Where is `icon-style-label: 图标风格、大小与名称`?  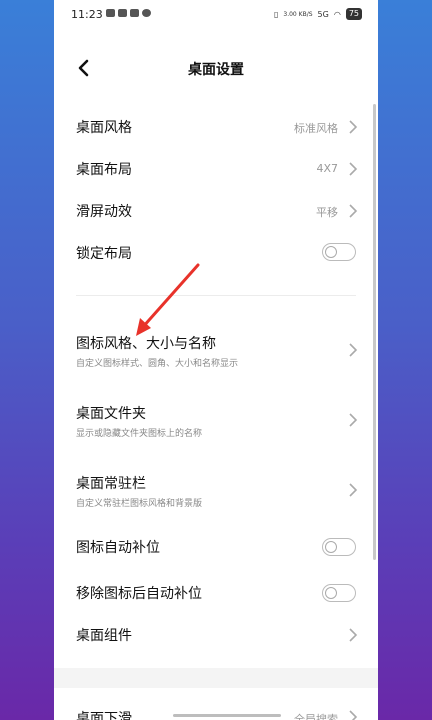 icon-style-label: 图标风格、大小与名称 is located at coordinates (146, 344).